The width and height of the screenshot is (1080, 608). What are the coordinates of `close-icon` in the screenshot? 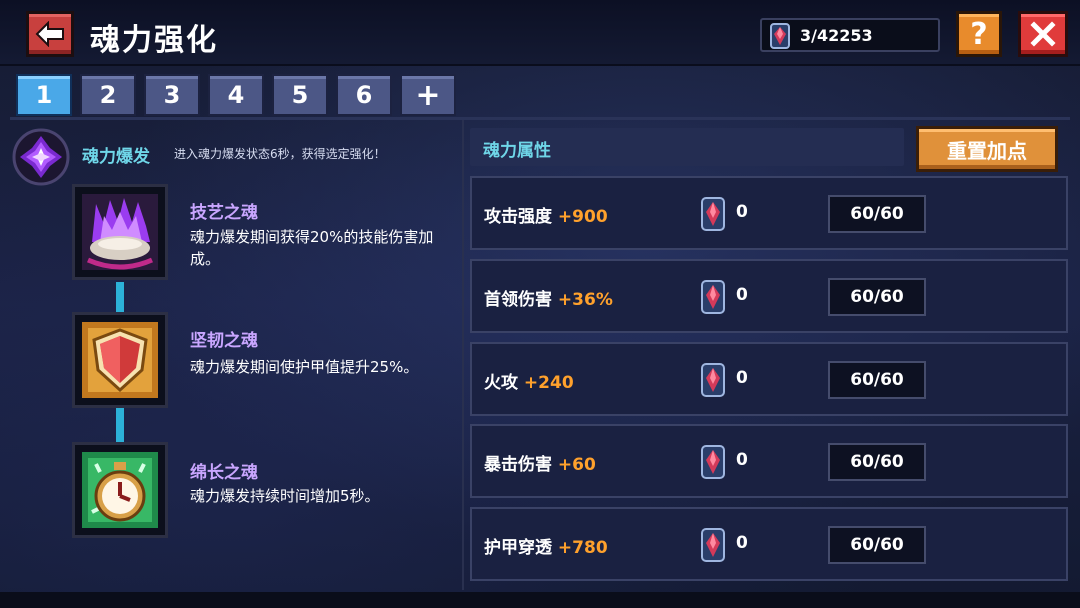 It's located at (1043, 34).